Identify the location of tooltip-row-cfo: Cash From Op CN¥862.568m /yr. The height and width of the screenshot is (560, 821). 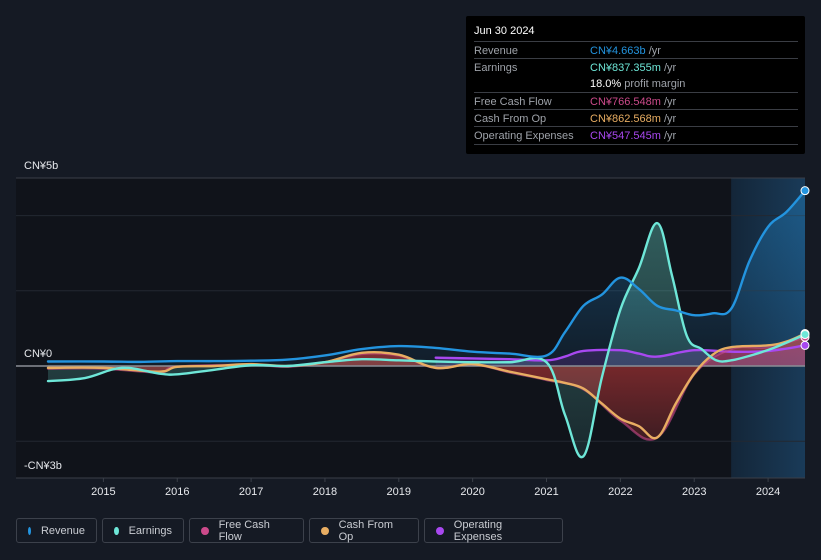
(636, 118).